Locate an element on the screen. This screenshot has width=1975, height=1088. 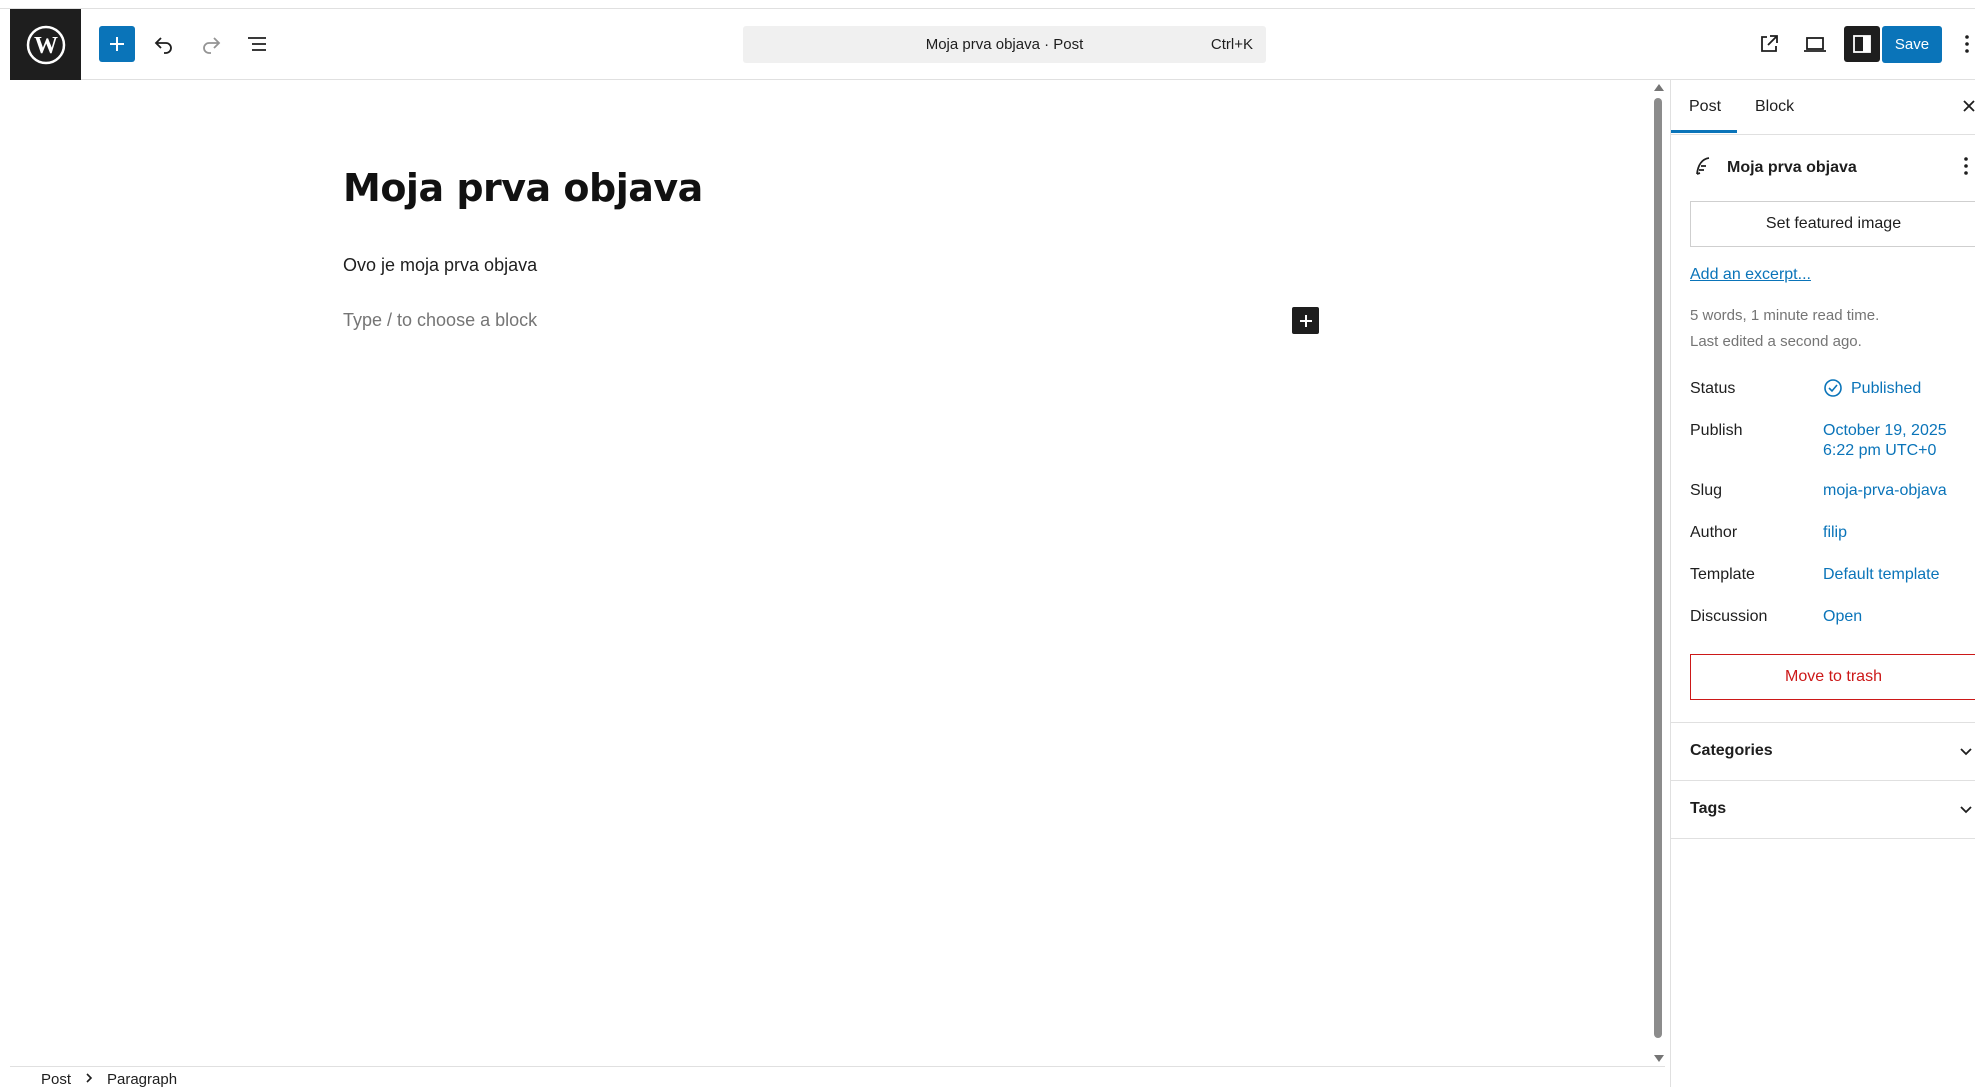
redo-button is located at coordinates (211, 44).